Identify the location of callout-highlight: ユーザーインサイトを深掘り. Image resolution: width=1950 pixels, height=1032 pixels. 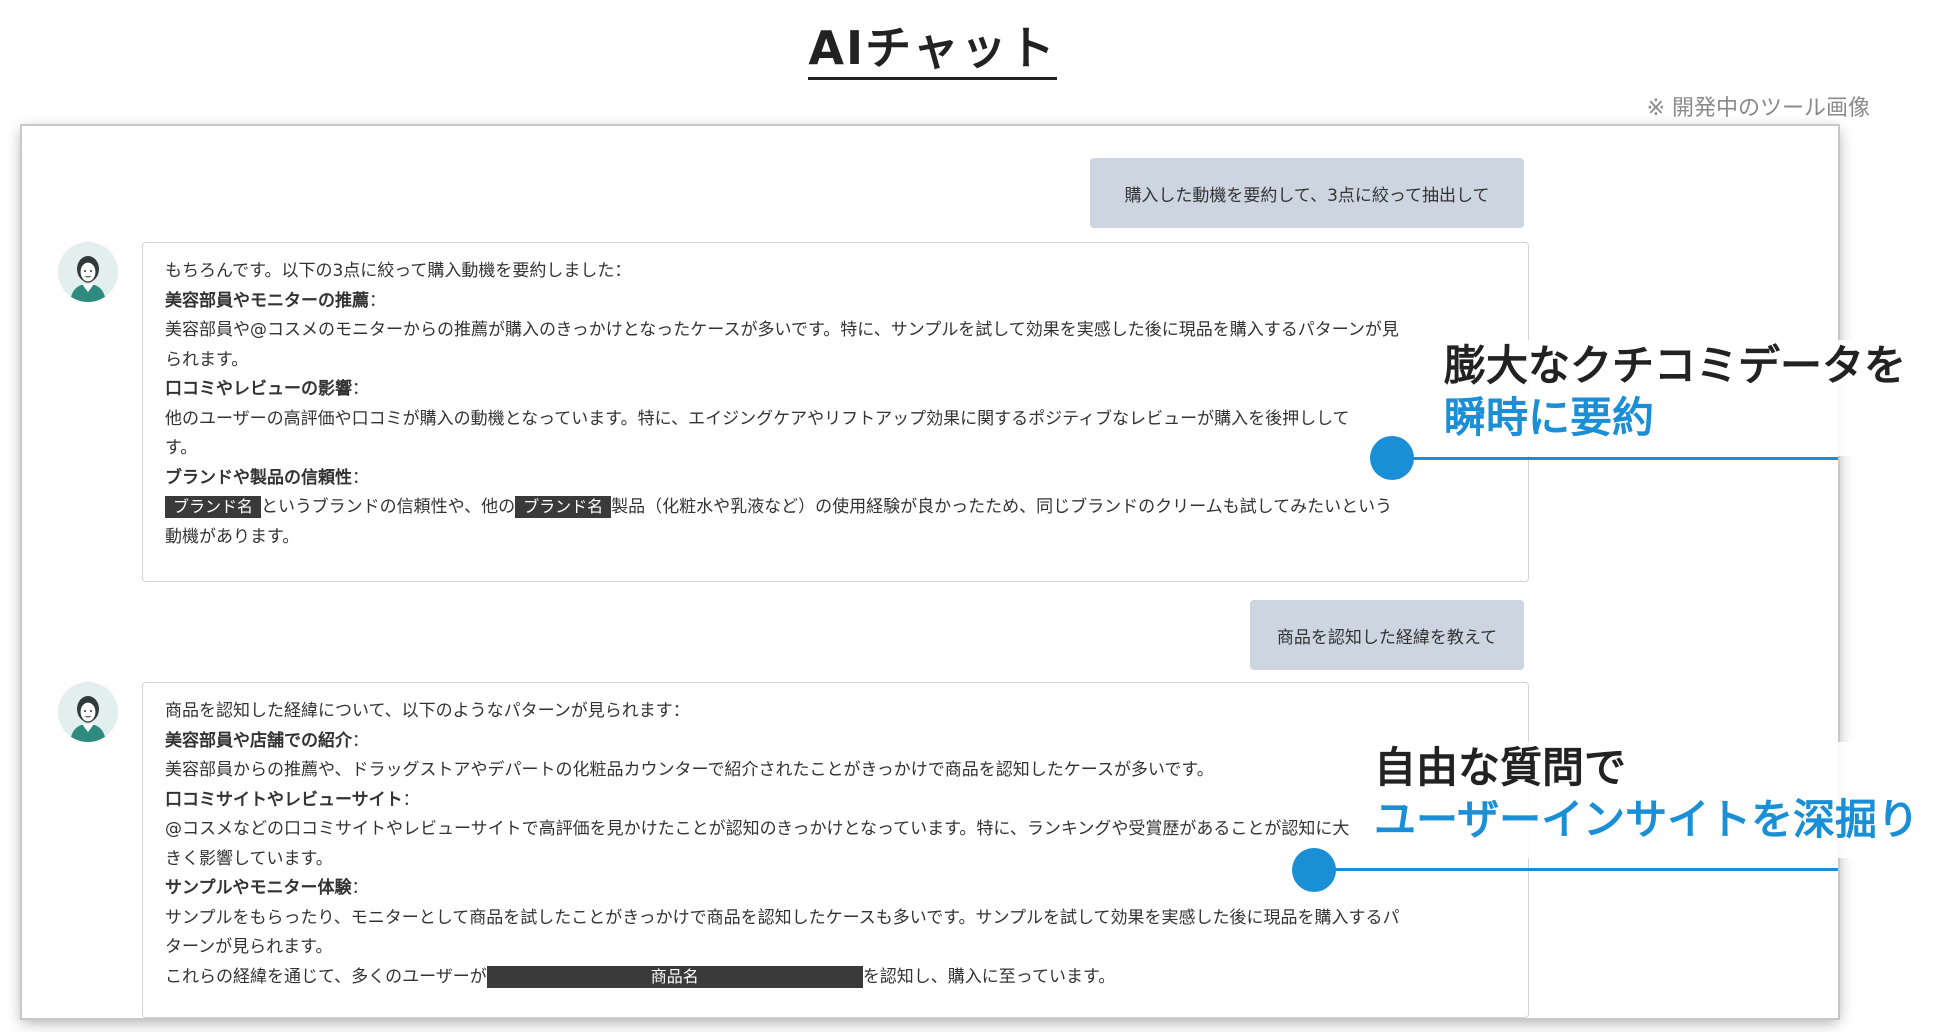
(1647, 819).